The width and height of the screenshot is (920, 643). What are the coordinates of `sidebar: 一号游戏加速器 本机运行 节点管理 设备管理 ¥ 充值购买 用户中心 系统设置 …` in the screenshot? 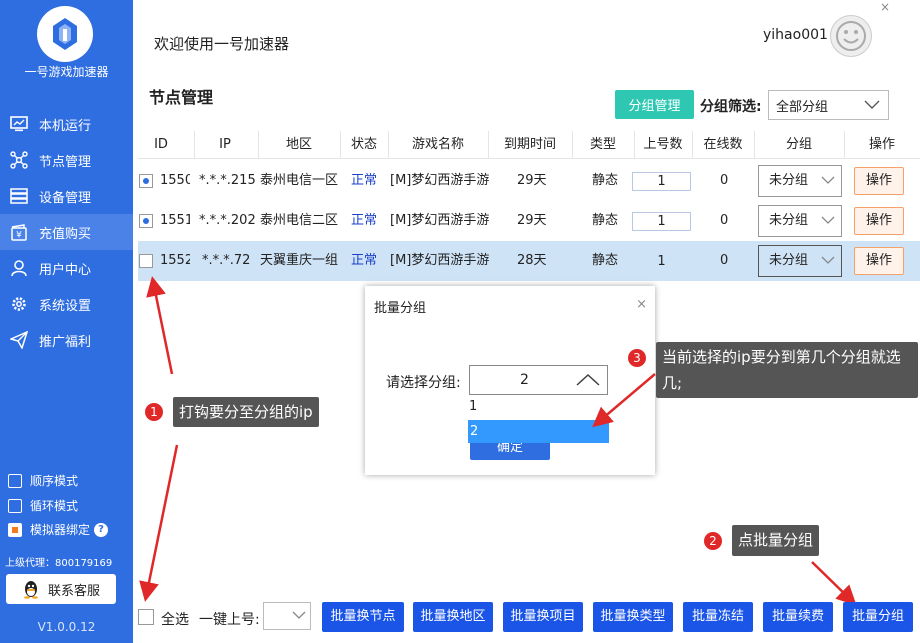 It's located at (66, 321).